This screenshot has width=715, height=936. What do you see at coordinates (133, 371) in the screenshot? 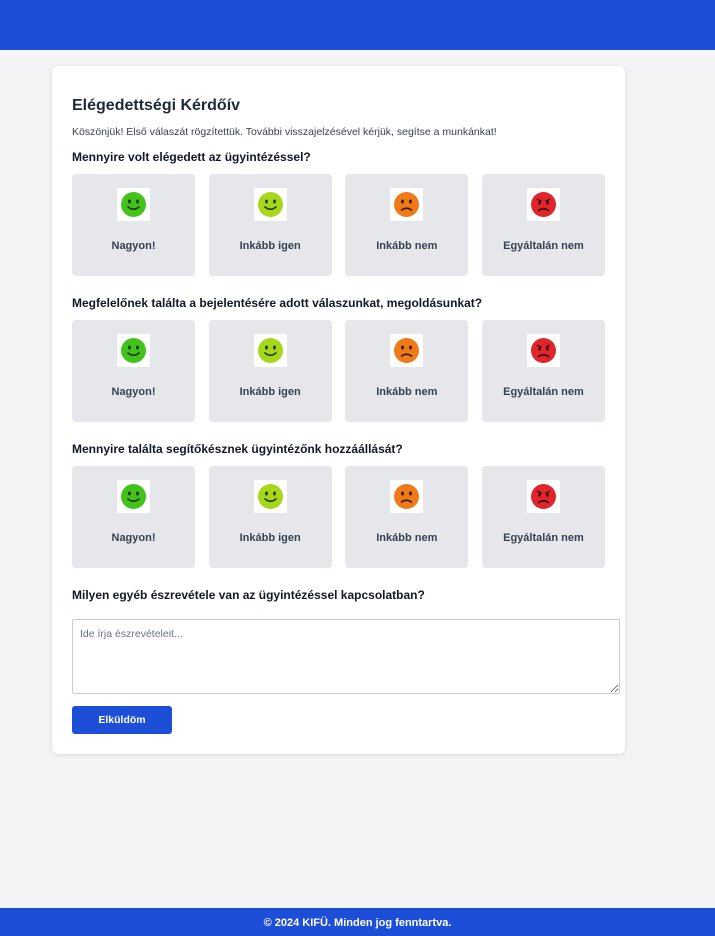
I see `q2-option-very-satisfied: Nagyon!` at bounding box center [133, 371].